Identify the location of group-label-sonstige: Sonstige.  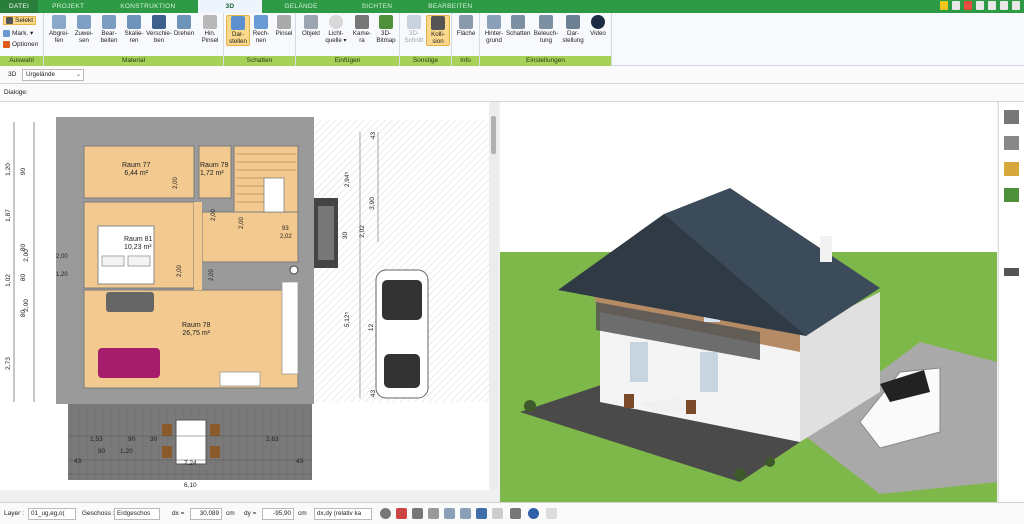
(425, 61).